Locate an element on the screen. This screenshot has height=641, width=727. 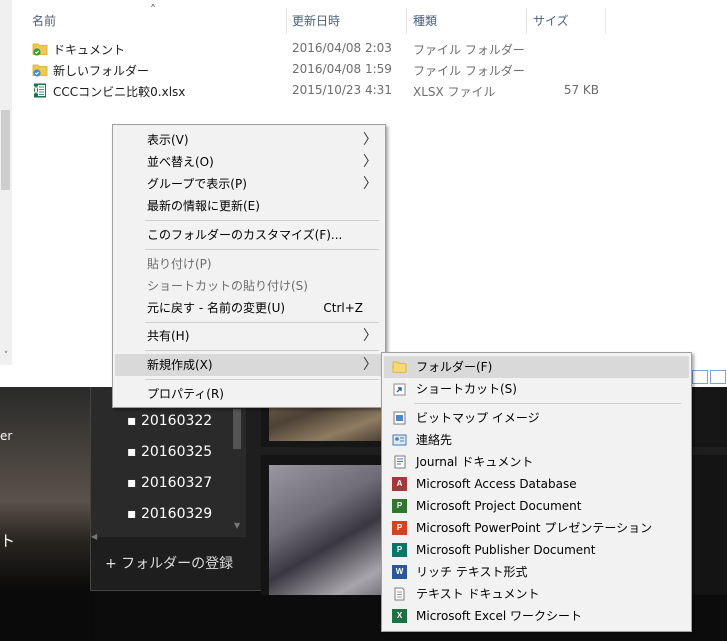
date-folder-item: ▪ 20160325 is located at coordinates (169, 452).